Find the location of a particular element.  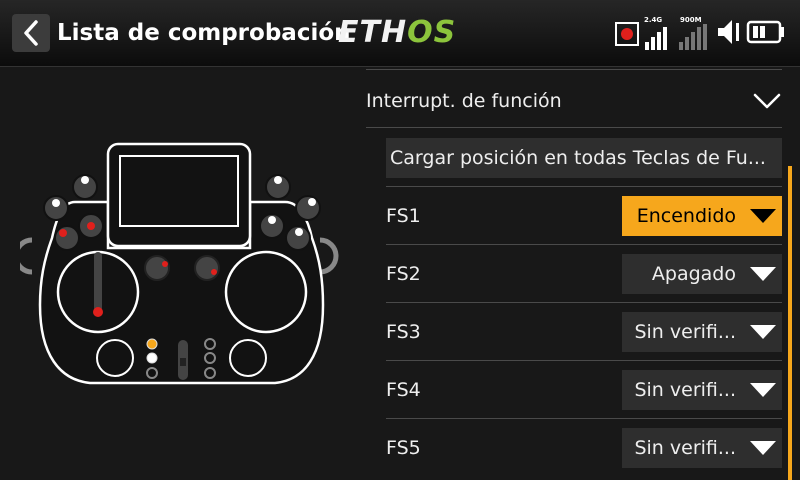

row-label-fs2: FS2 is located at coordinates (403, 274).